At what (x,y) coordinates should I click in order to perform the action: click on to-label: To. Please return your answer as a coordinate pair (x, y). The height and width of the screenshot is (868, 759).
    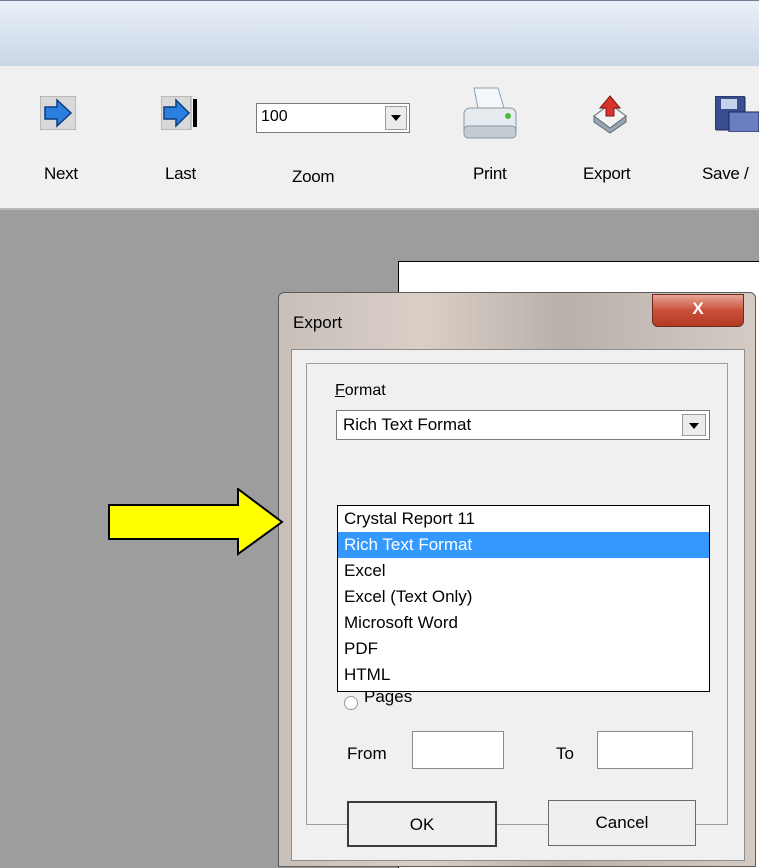
    Looking at the image, I should click on (565, 753).